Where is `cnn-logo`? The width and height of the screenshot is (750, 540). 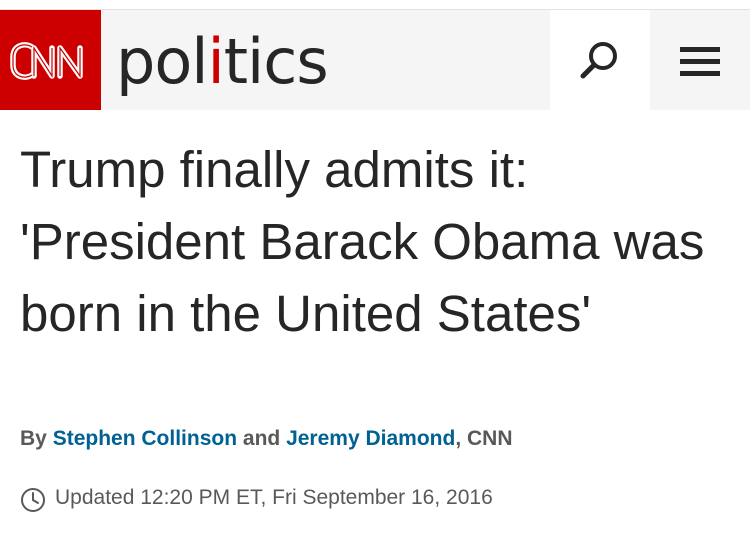
cnn-logo is located at coordinates (50, 60).